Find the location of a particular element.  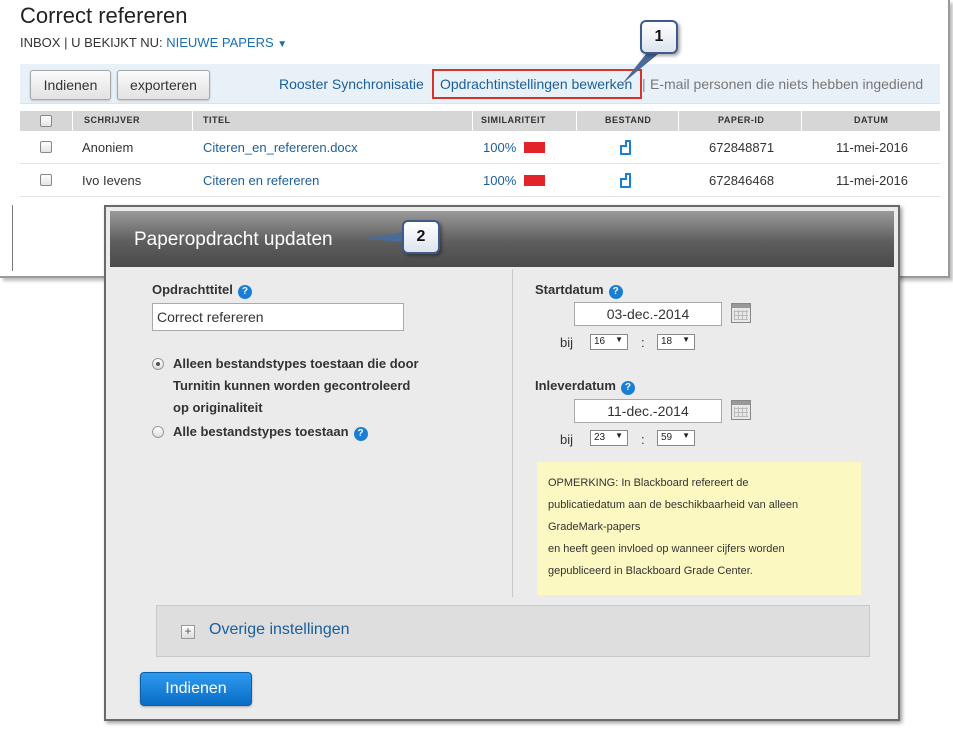

start-date-label: Startdatum? is located at coordinates (579, 290).